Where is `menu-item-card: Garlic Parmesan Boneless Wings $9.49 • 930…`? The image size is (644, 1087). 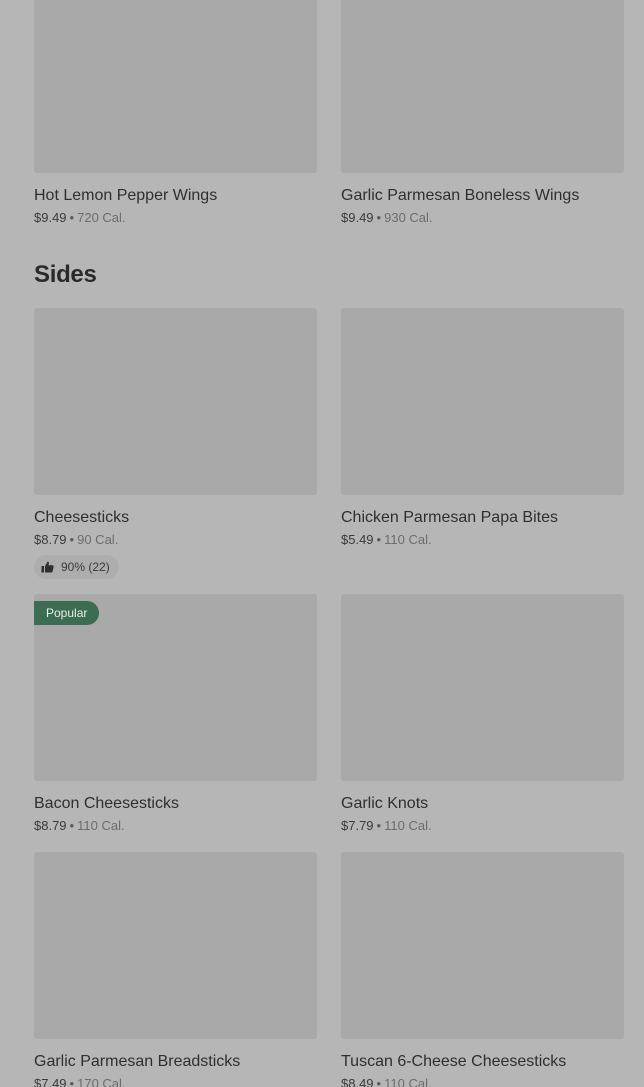 menu-item-card: Garlic Parmesan Boneless Wings $9.49 • 930… is located at coordinates (482, 113).